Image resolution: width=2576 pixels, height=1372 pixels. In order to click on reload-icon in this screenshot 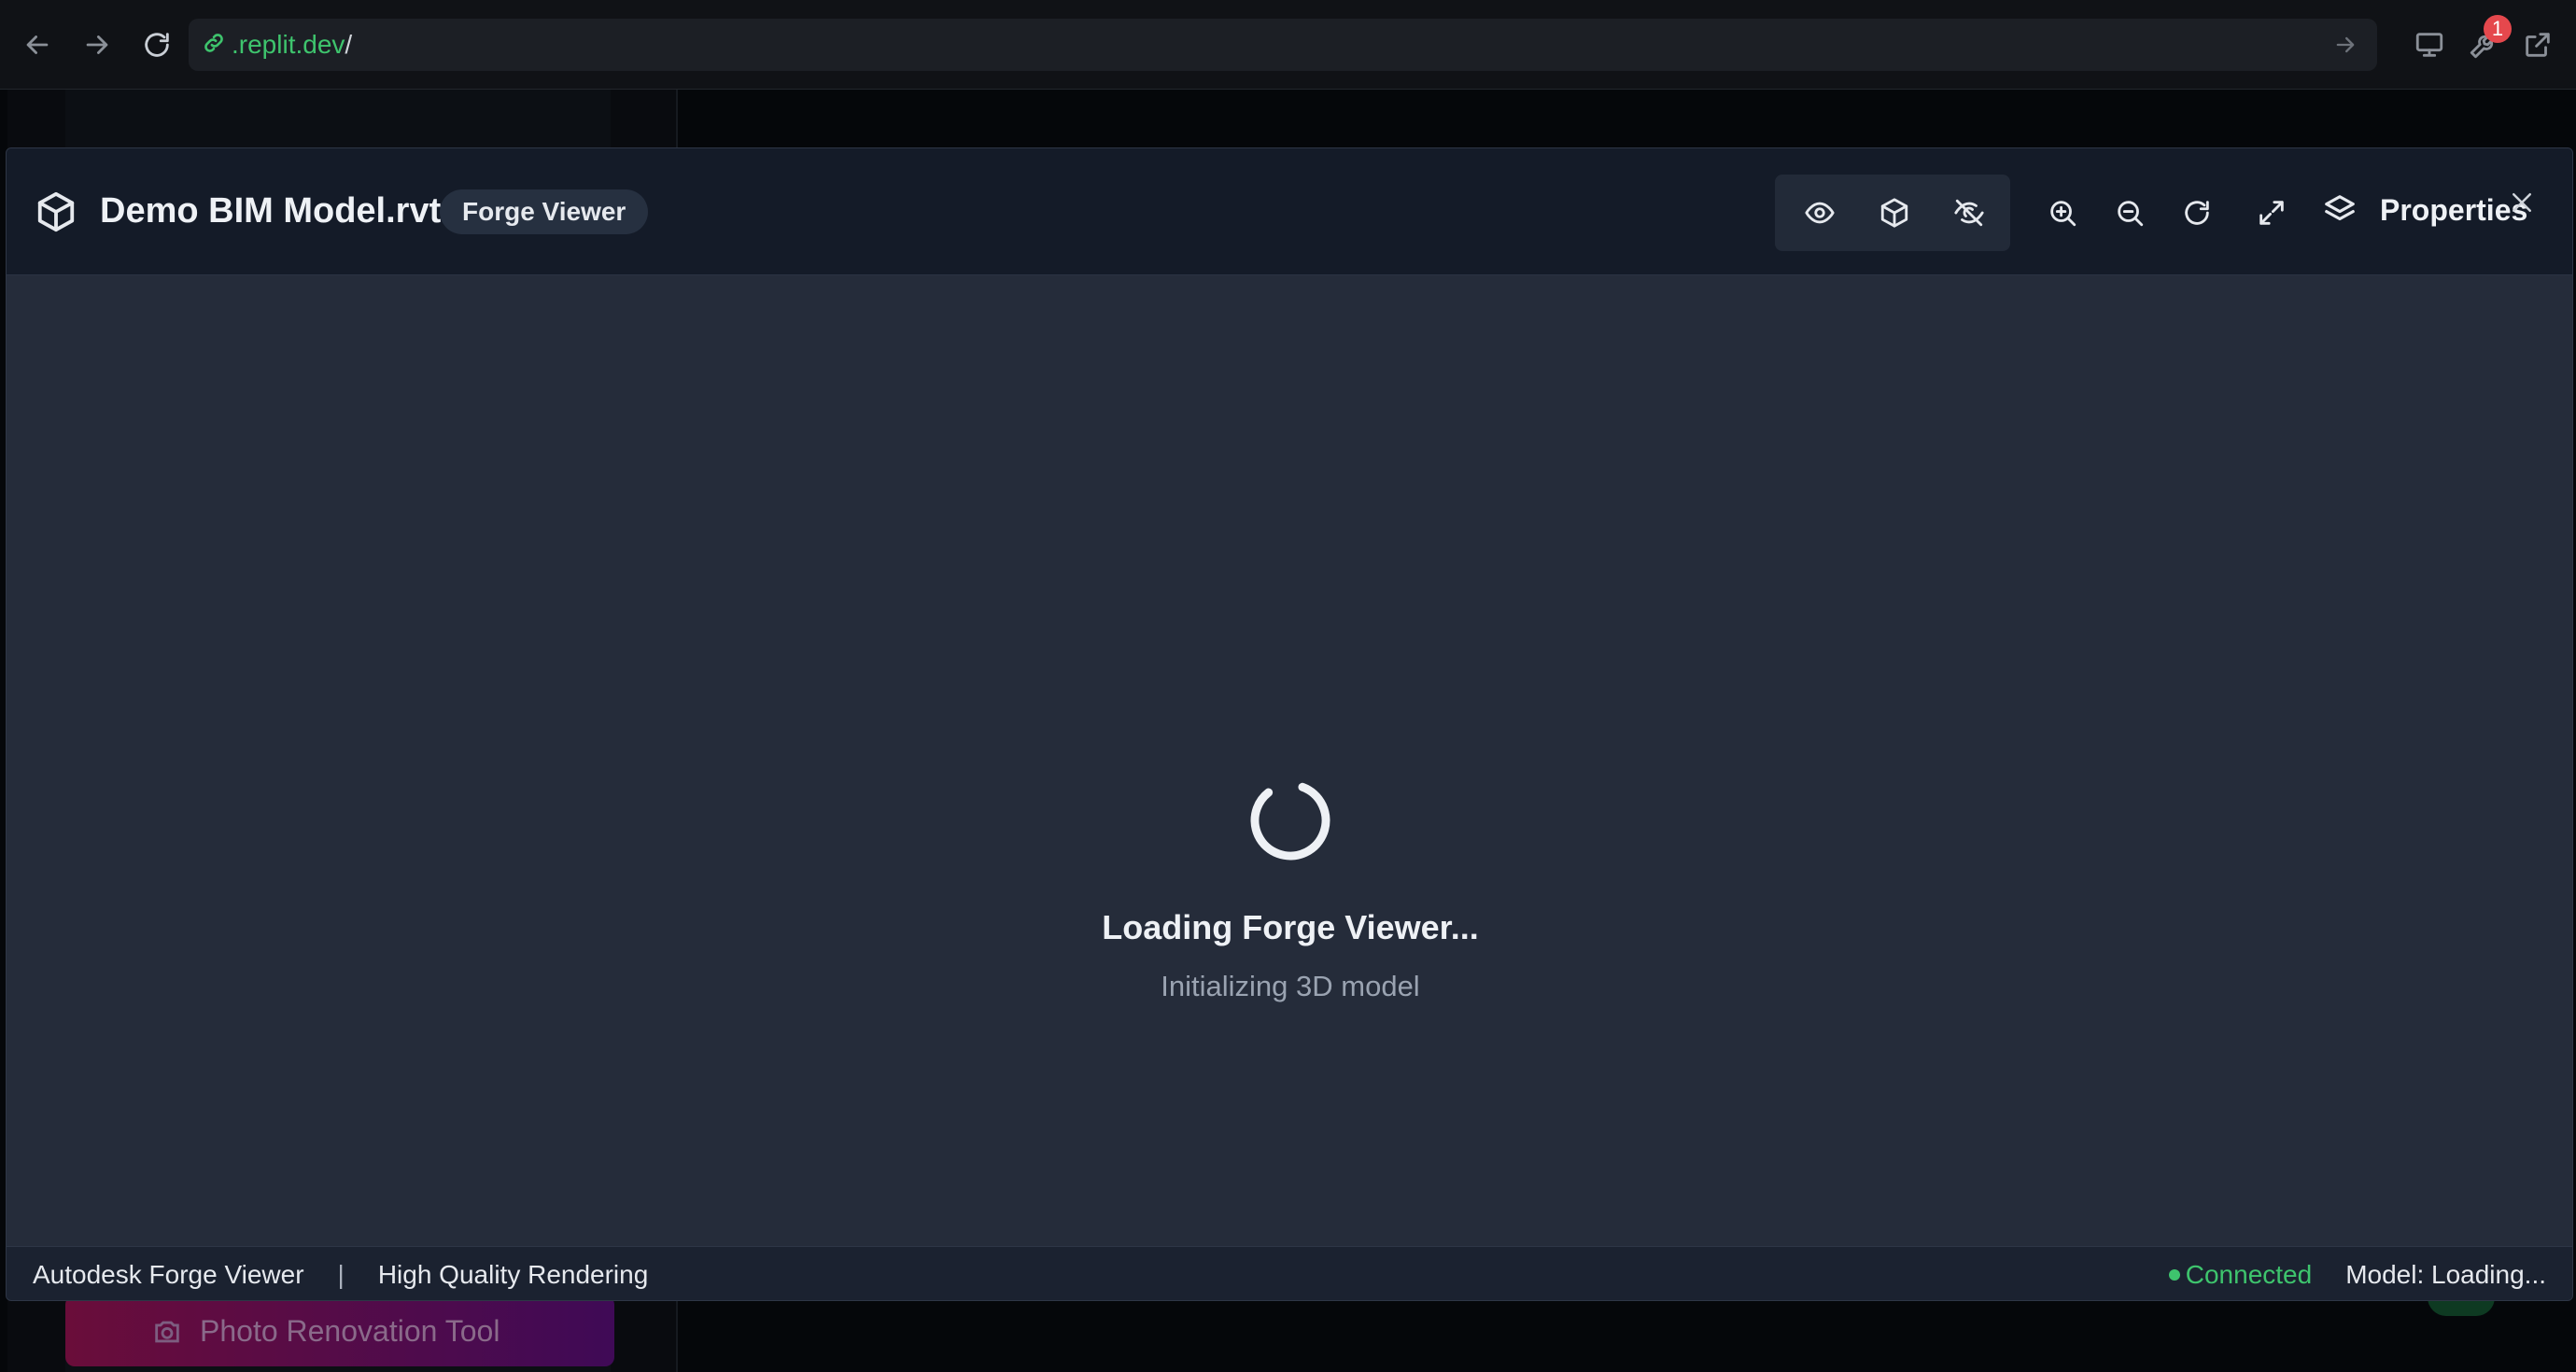, I will do `click(157, 45)`.